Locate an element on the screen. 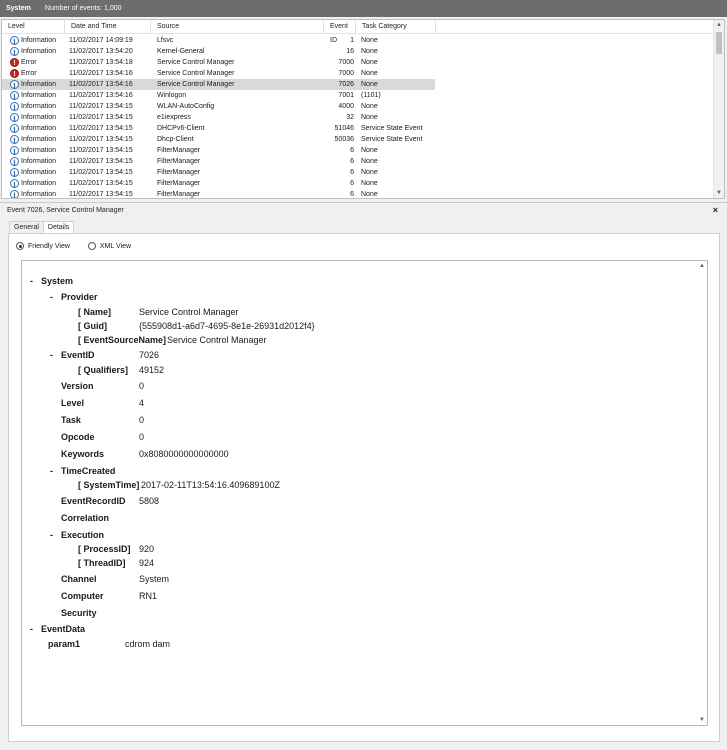 The image size is (727, 750). xml-view-radio: XML View is located at coordinates (109, 246).